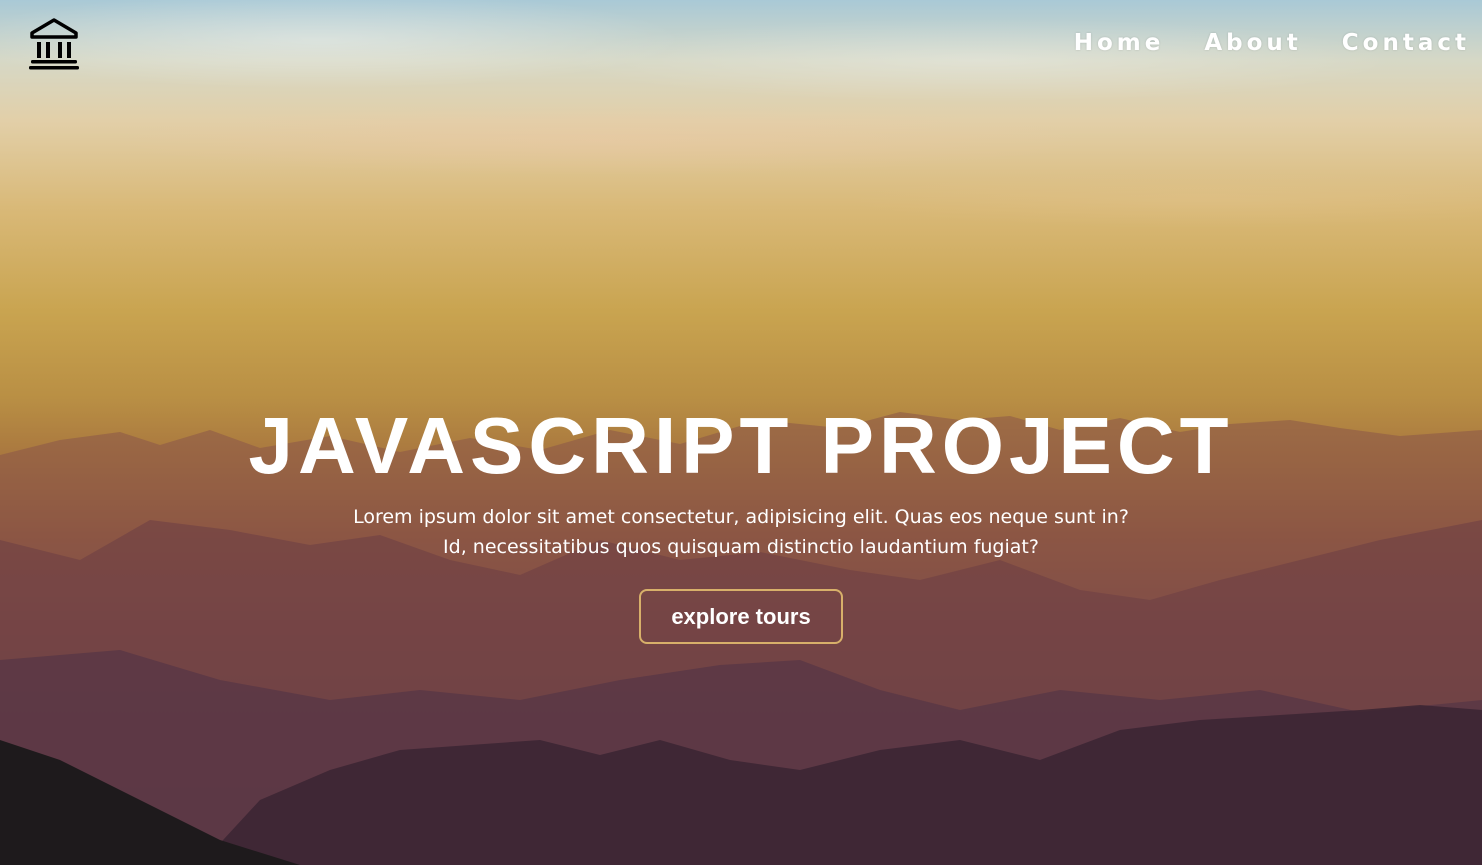 The height and width of the screenshot is (865, 1482). What do you see at coordinates (741, 616) in the screenshot?
I see `explore-tours-button: explore tours` at bounding box center [741, 616].